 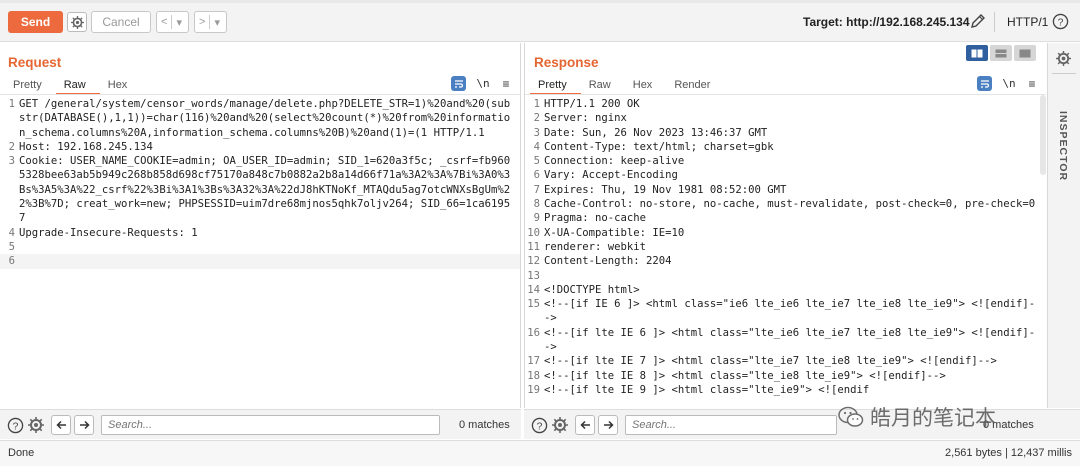 What do you see at coordinates (30, 86) in the screenshot?
I see `tab-request-pretty: Pretty` at bounding box center [30, 86].